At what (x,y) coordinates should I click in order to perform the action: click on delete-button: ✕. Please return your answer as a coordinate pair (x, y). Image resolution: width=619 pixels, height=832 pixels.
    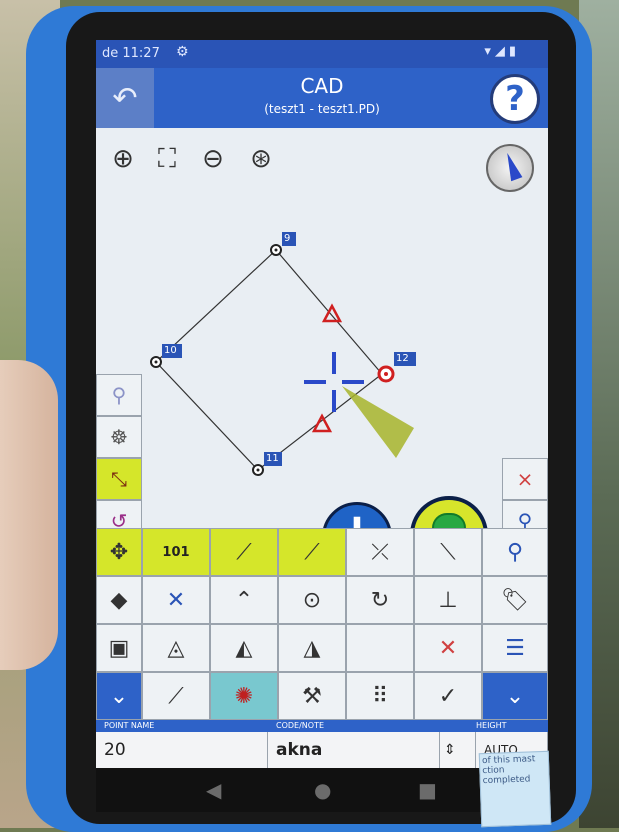
    Looking at the image, I should click on (448, 648).